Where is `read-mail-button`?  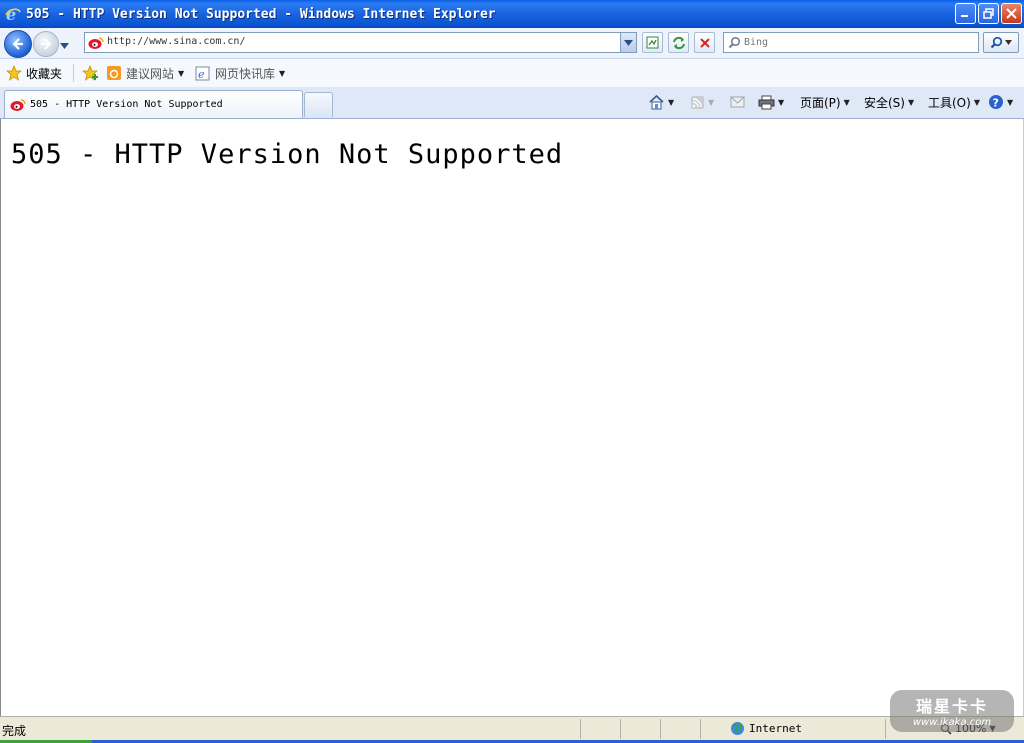
read-mail-button is located at coordinates (737, 102).